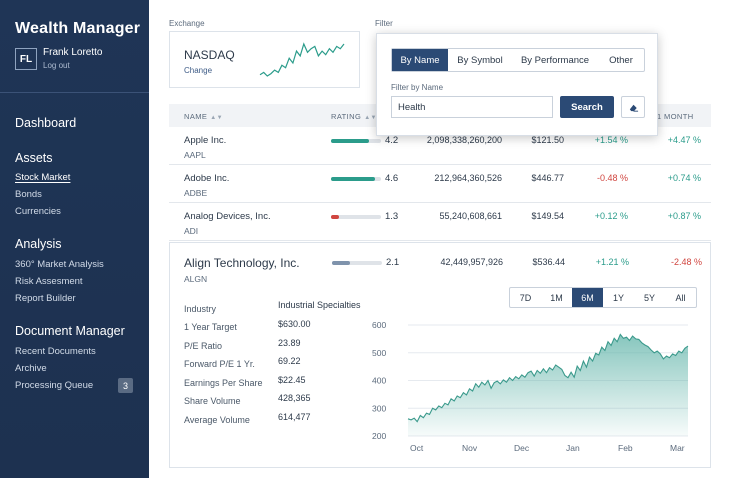  What do you see at coordinates (354, 116) in the screenshot?
I see `column-header-rating: RATING ▲▼` at bounding box center [354, 116].